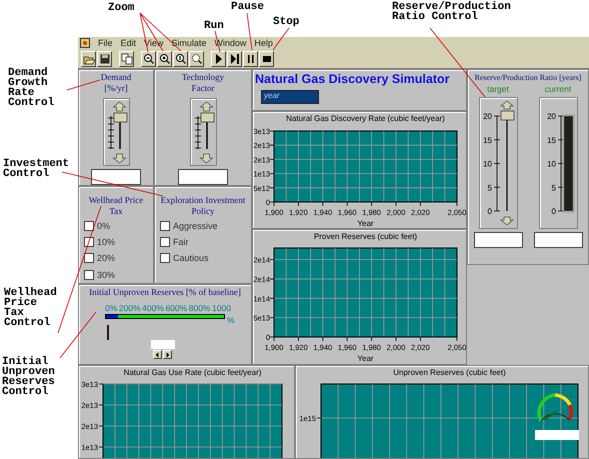 The image size is (589, 459). Describe the element at coordinates (116, 206) in the screenshot. I see `control-title: Wellhead Price Tax` at that location.